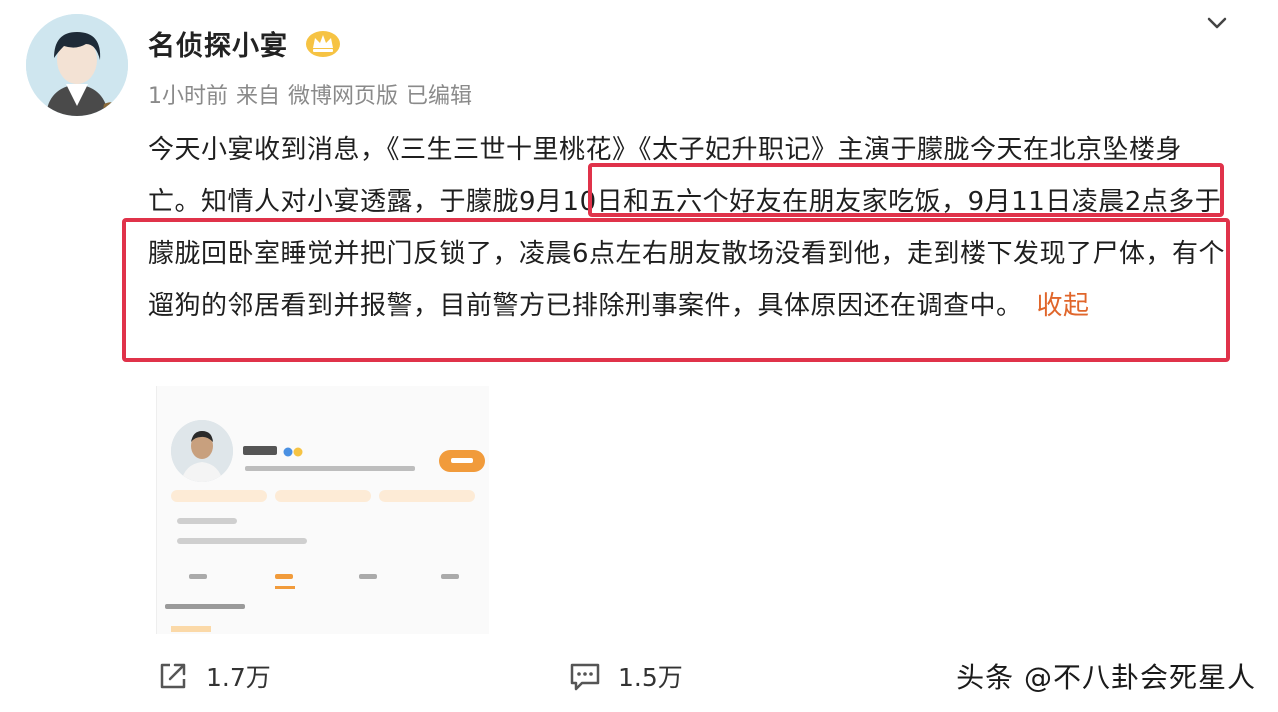  I want to click on share-icon, so click(173, 676).